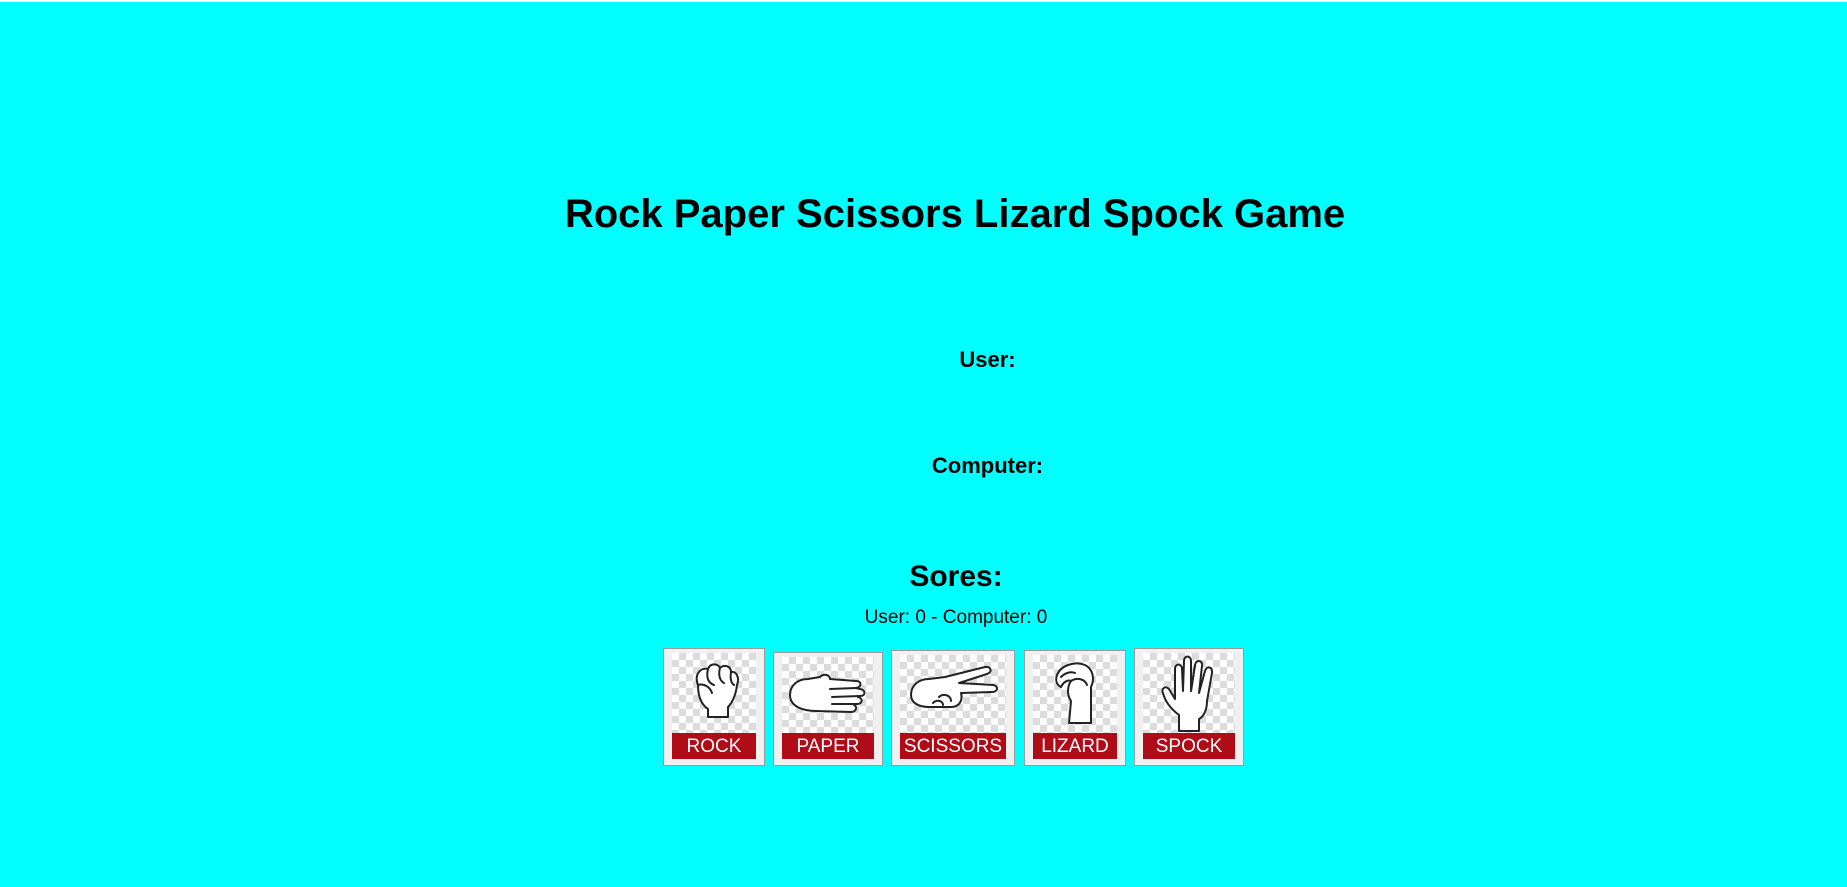 The height and width of the screenshot is (887, 1847). What do you see at coordinates (956, 576) in the screenshot?
I see `scores-heading: Sores:` at bounding box center [956, 576].